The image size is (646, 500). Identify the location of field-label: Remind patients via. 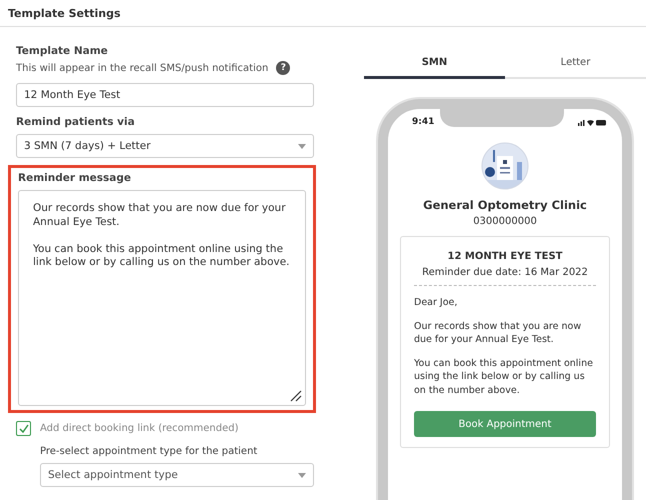
(75, 122).